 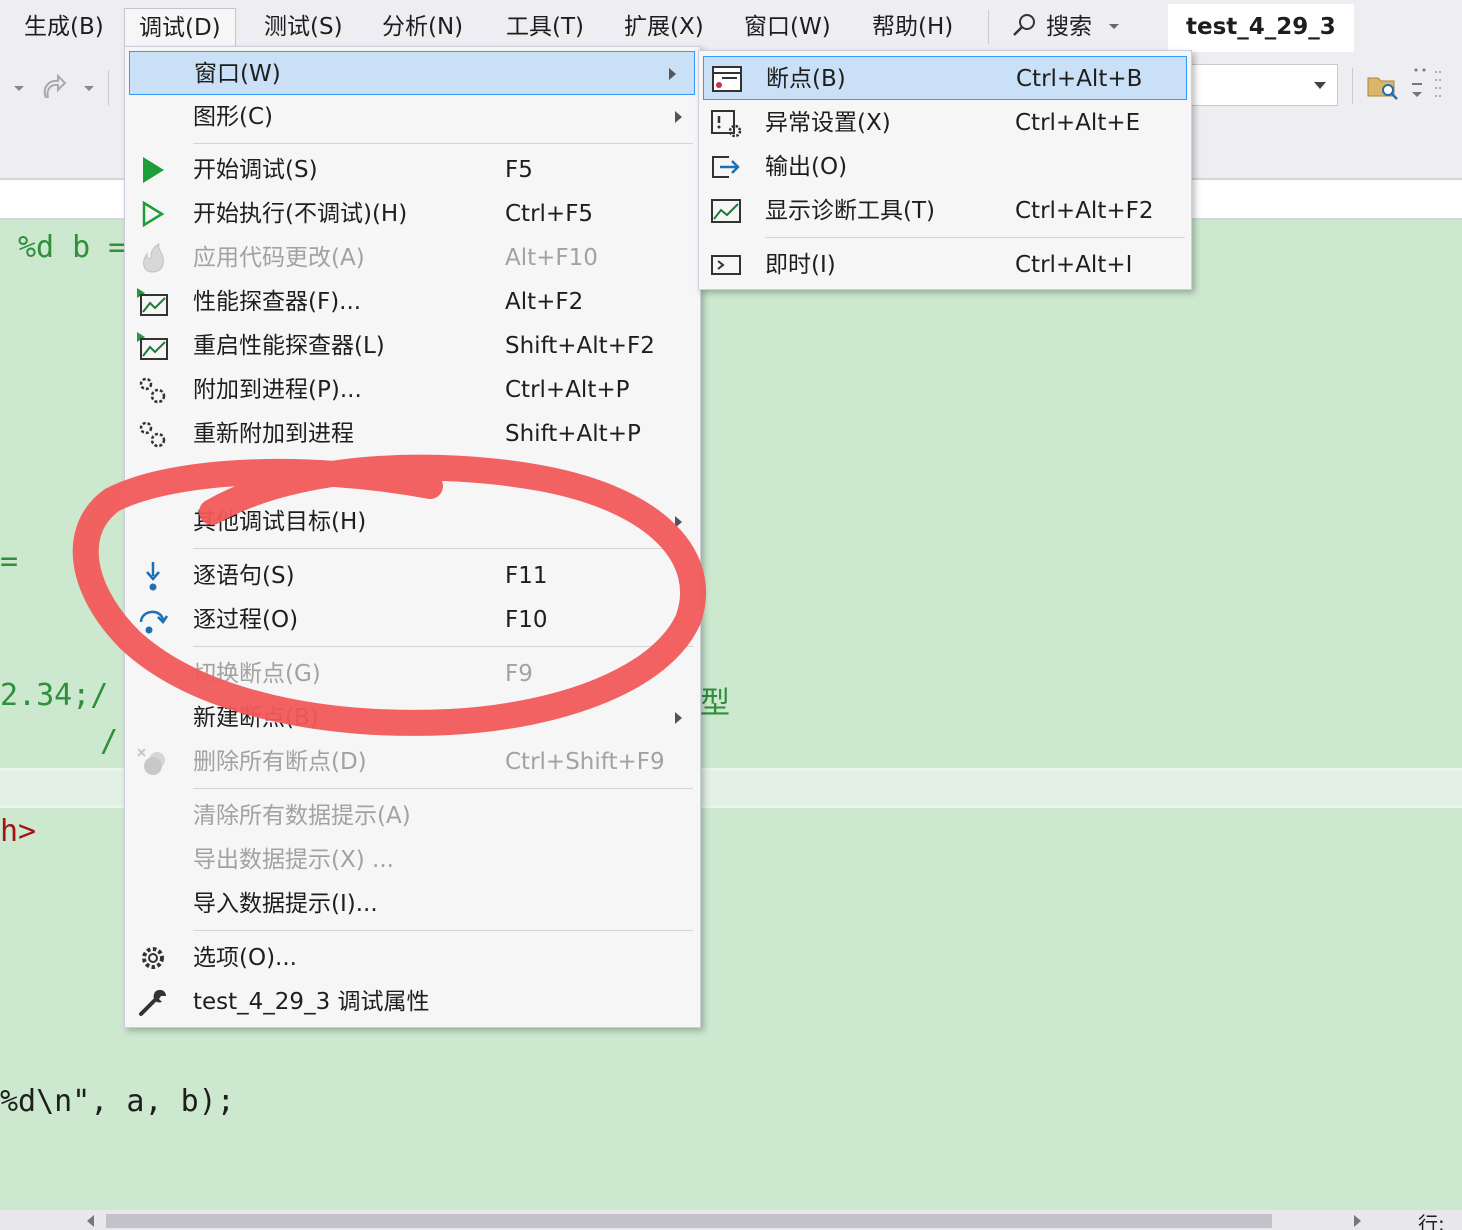 What do you see at coordinates (1261, 28) in the screenshot?
I see `project-title: test_4_29_3` at bounding box center [1261, 28].